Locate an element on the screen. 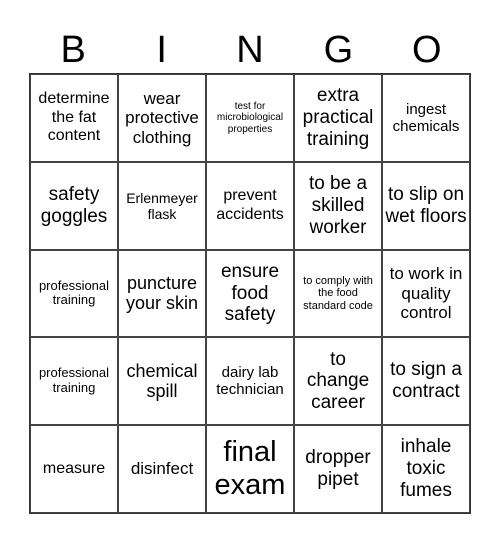 The width and height of the screenshot is (500, 544). cell-text: chemical spill is located at coordinates (162, 381).